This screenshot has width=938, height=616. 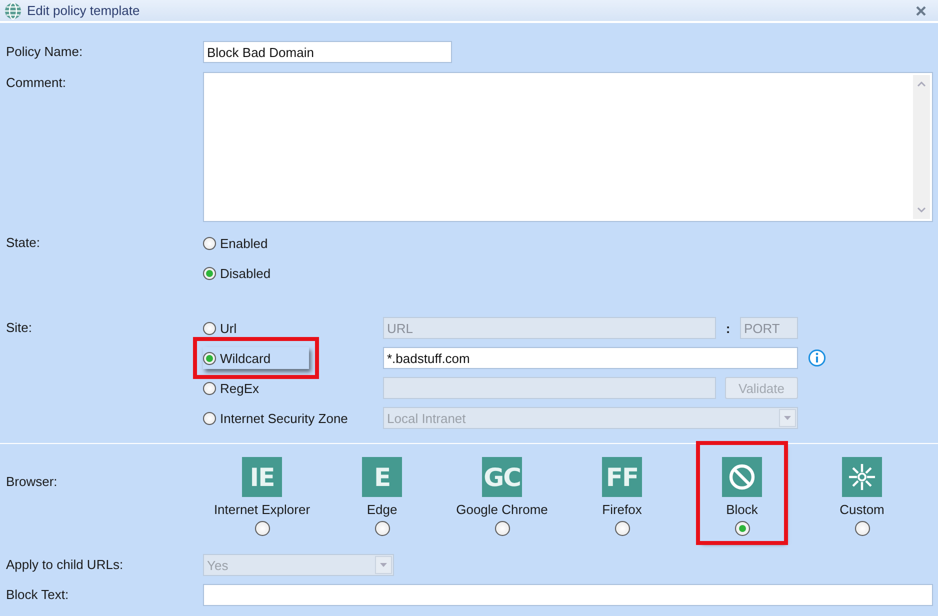 I want to click on radio-label: Internet Security Zone, so click(x=284, y=418).